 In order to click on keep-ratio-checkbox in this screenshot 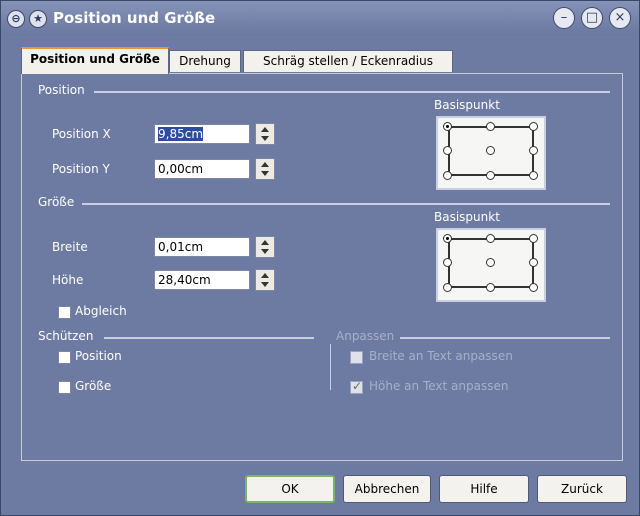, I will do `click(64, 312)`.